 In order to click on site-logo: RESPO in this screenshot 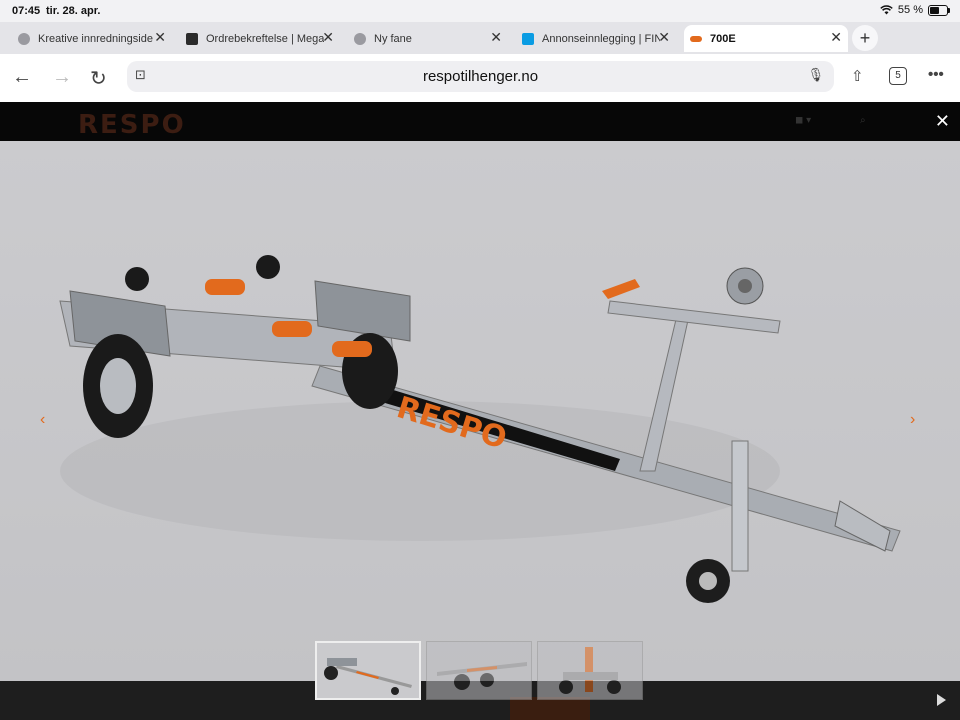, I will do `click(132, 125)`.